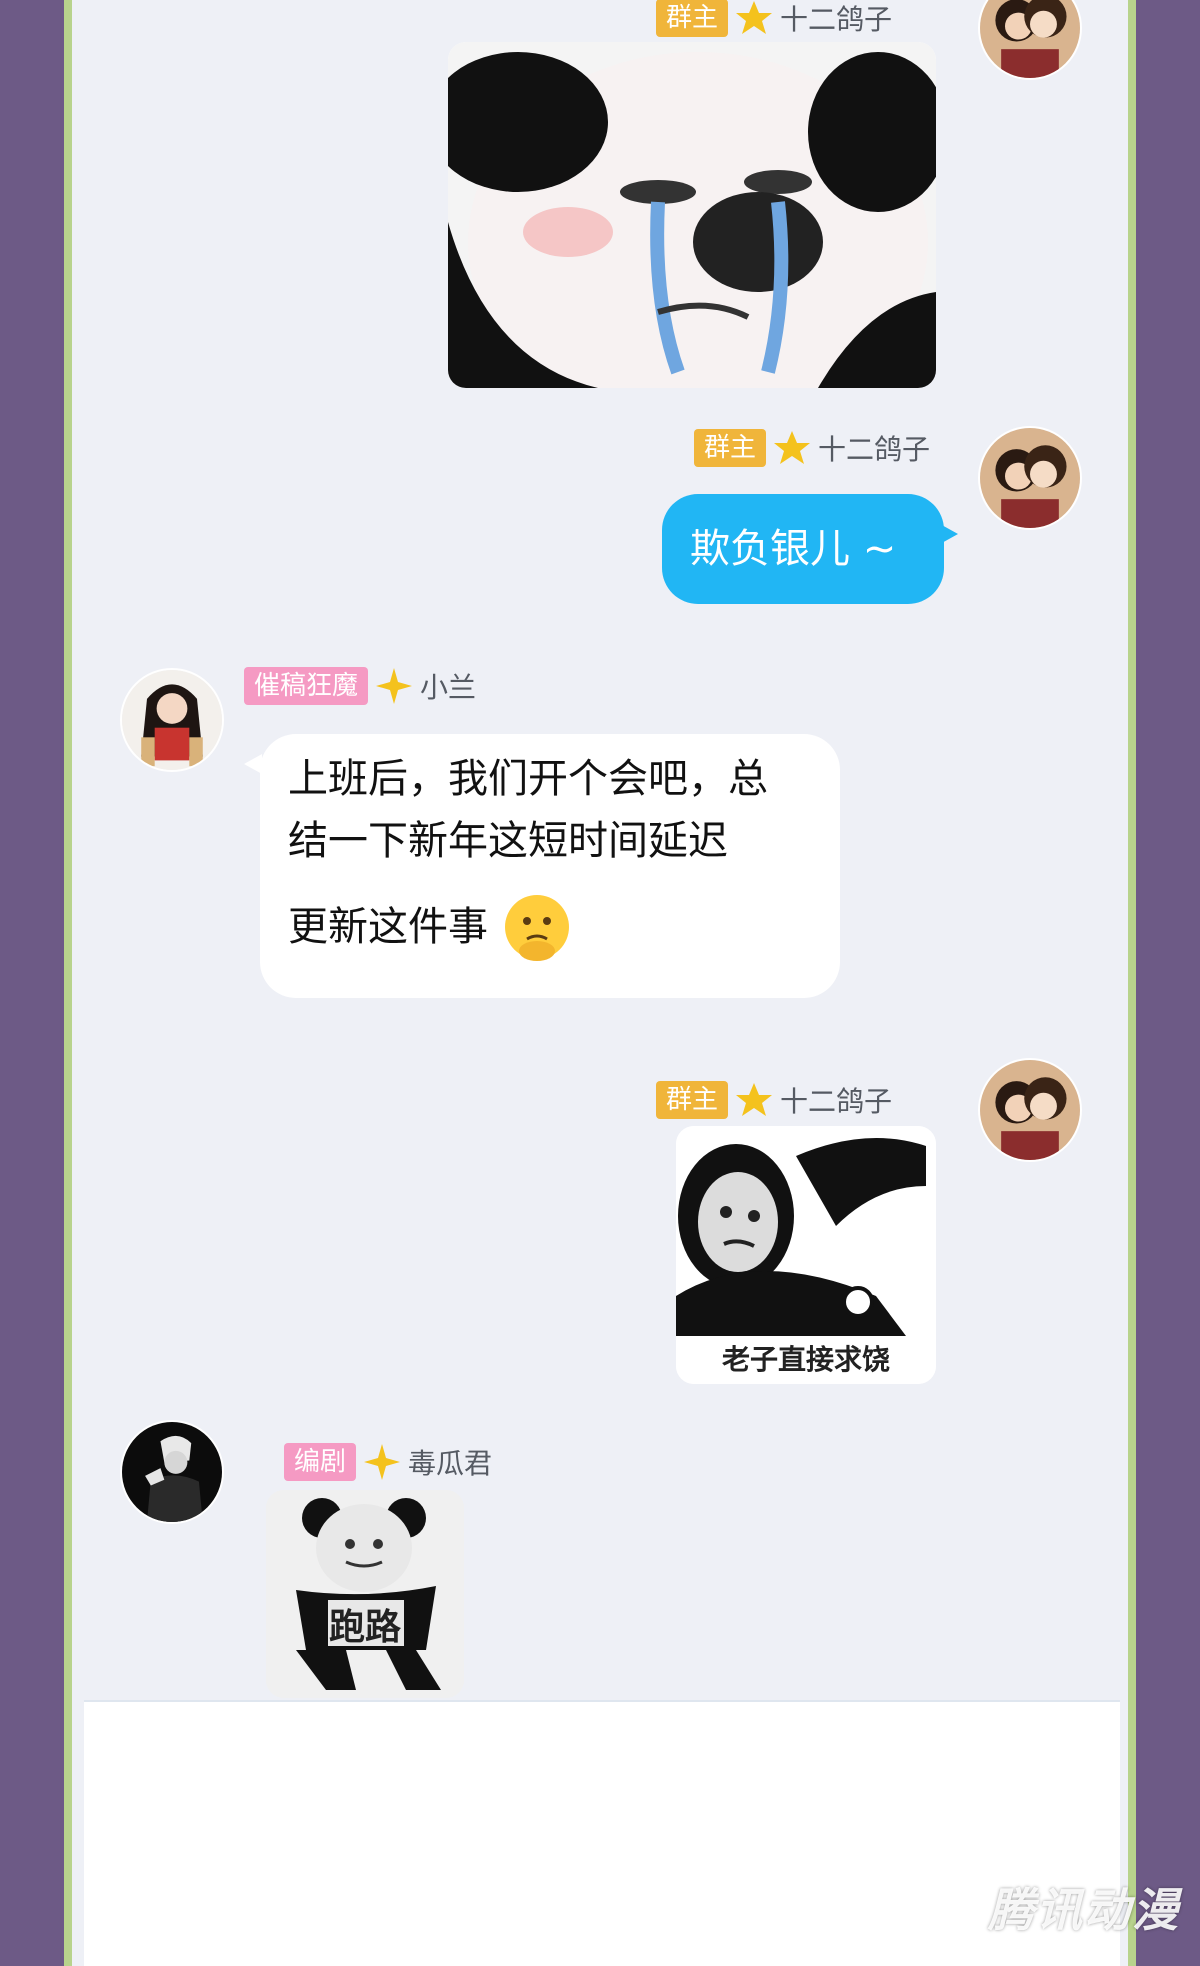 This screenshot has width=1200, height=1966. I want to click on sticker-message, so click(692, 215).